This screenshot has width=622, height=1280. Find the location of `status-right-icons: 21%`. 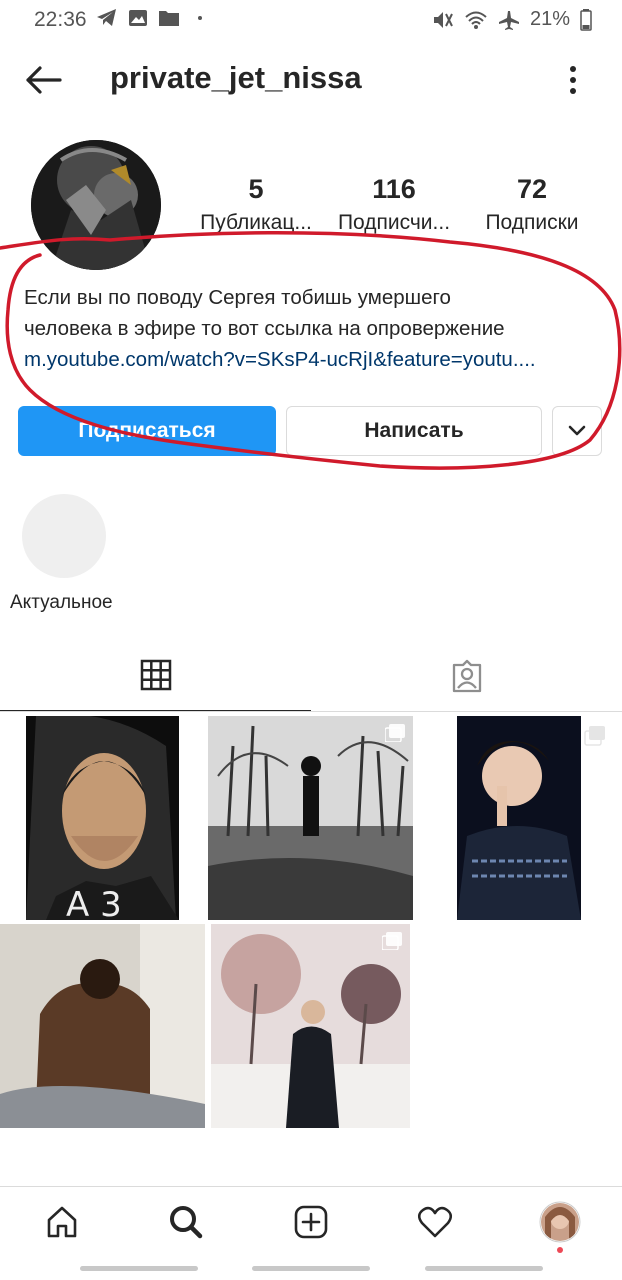

status-right-icons: 21% is located at coordinates (512, 19).